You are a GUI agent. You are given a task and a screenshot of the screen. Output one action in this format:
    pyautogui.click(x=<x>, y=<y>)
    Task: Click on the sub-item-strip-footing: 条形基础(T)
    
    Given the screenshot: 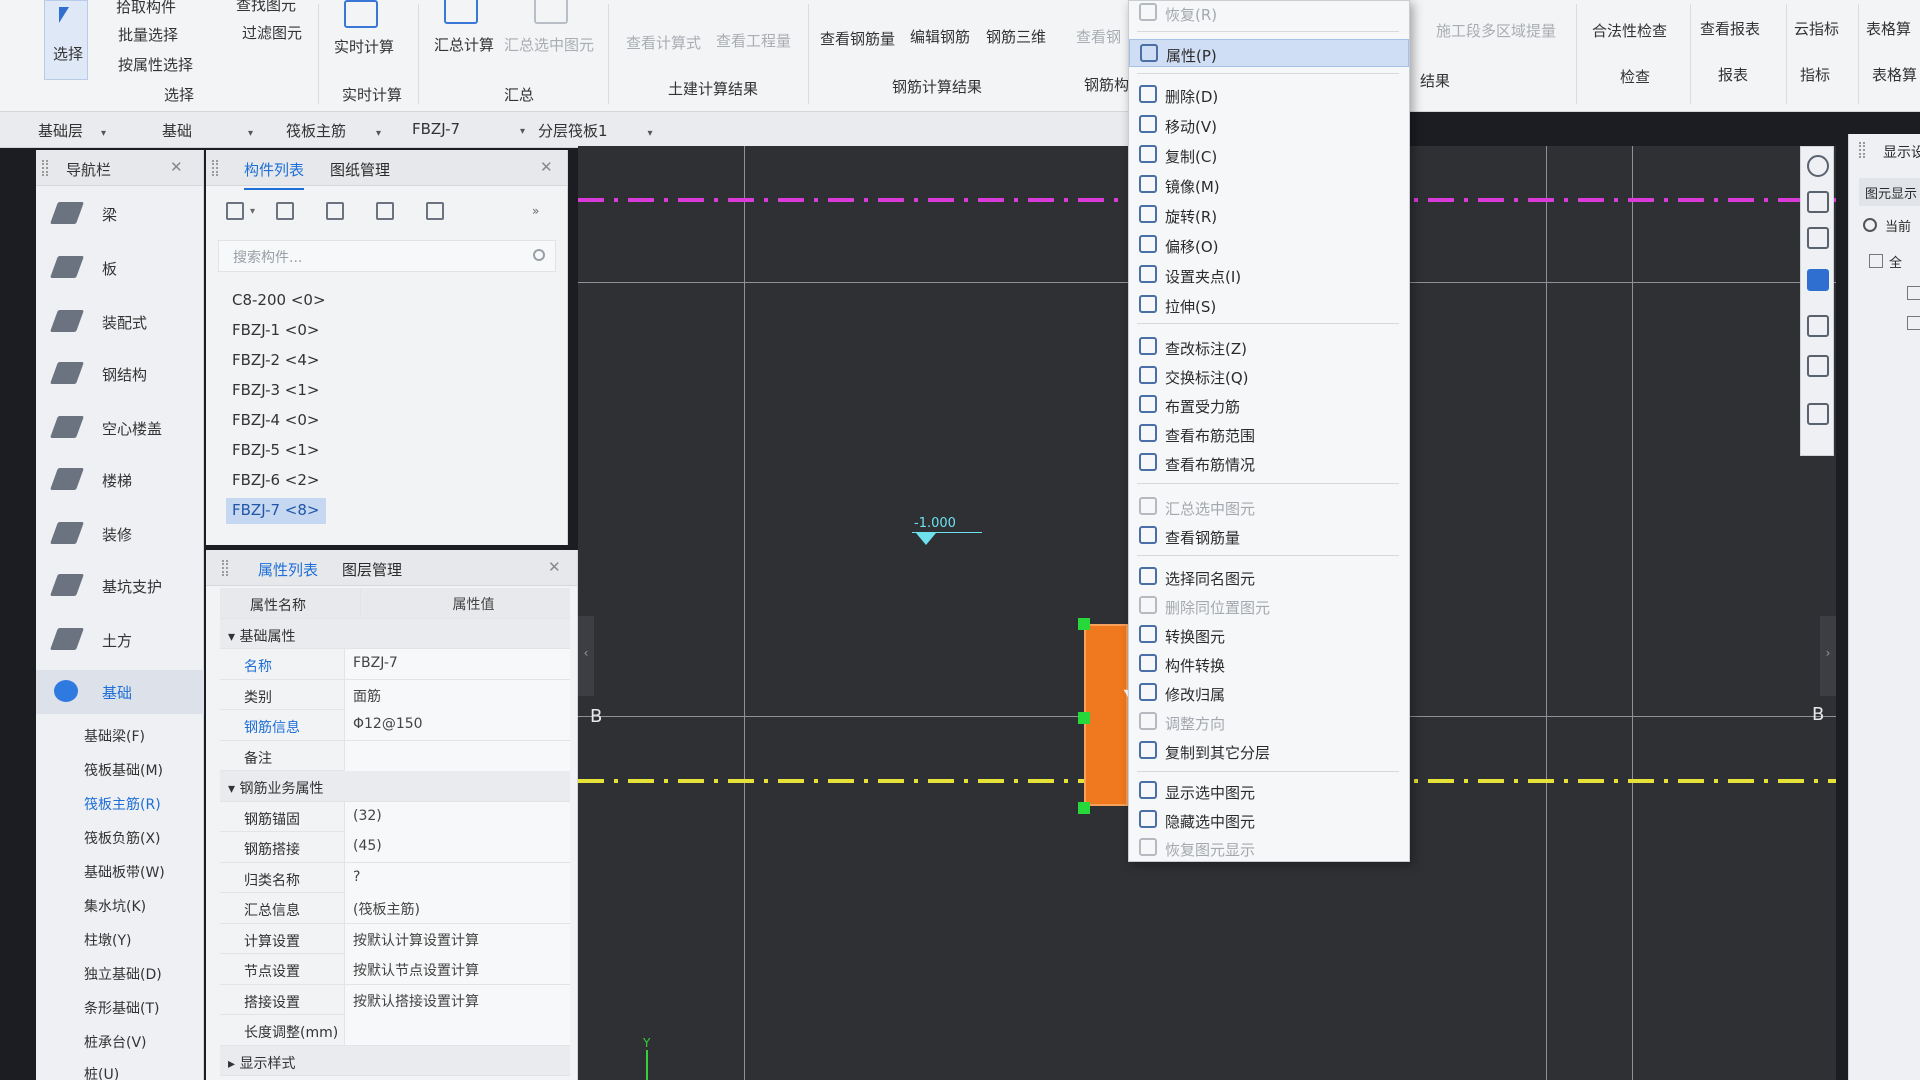 What is the action you would take?
    pyautogui.click(x=120, y=1007)
    